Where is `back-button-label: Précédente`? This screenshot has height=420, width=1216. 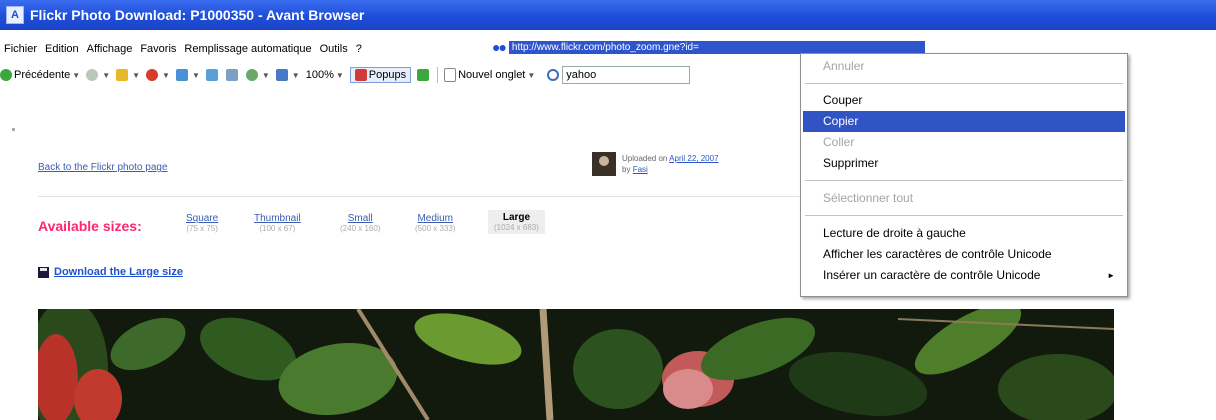
back-button-label: Précédente is located at coordinates (42, 75).